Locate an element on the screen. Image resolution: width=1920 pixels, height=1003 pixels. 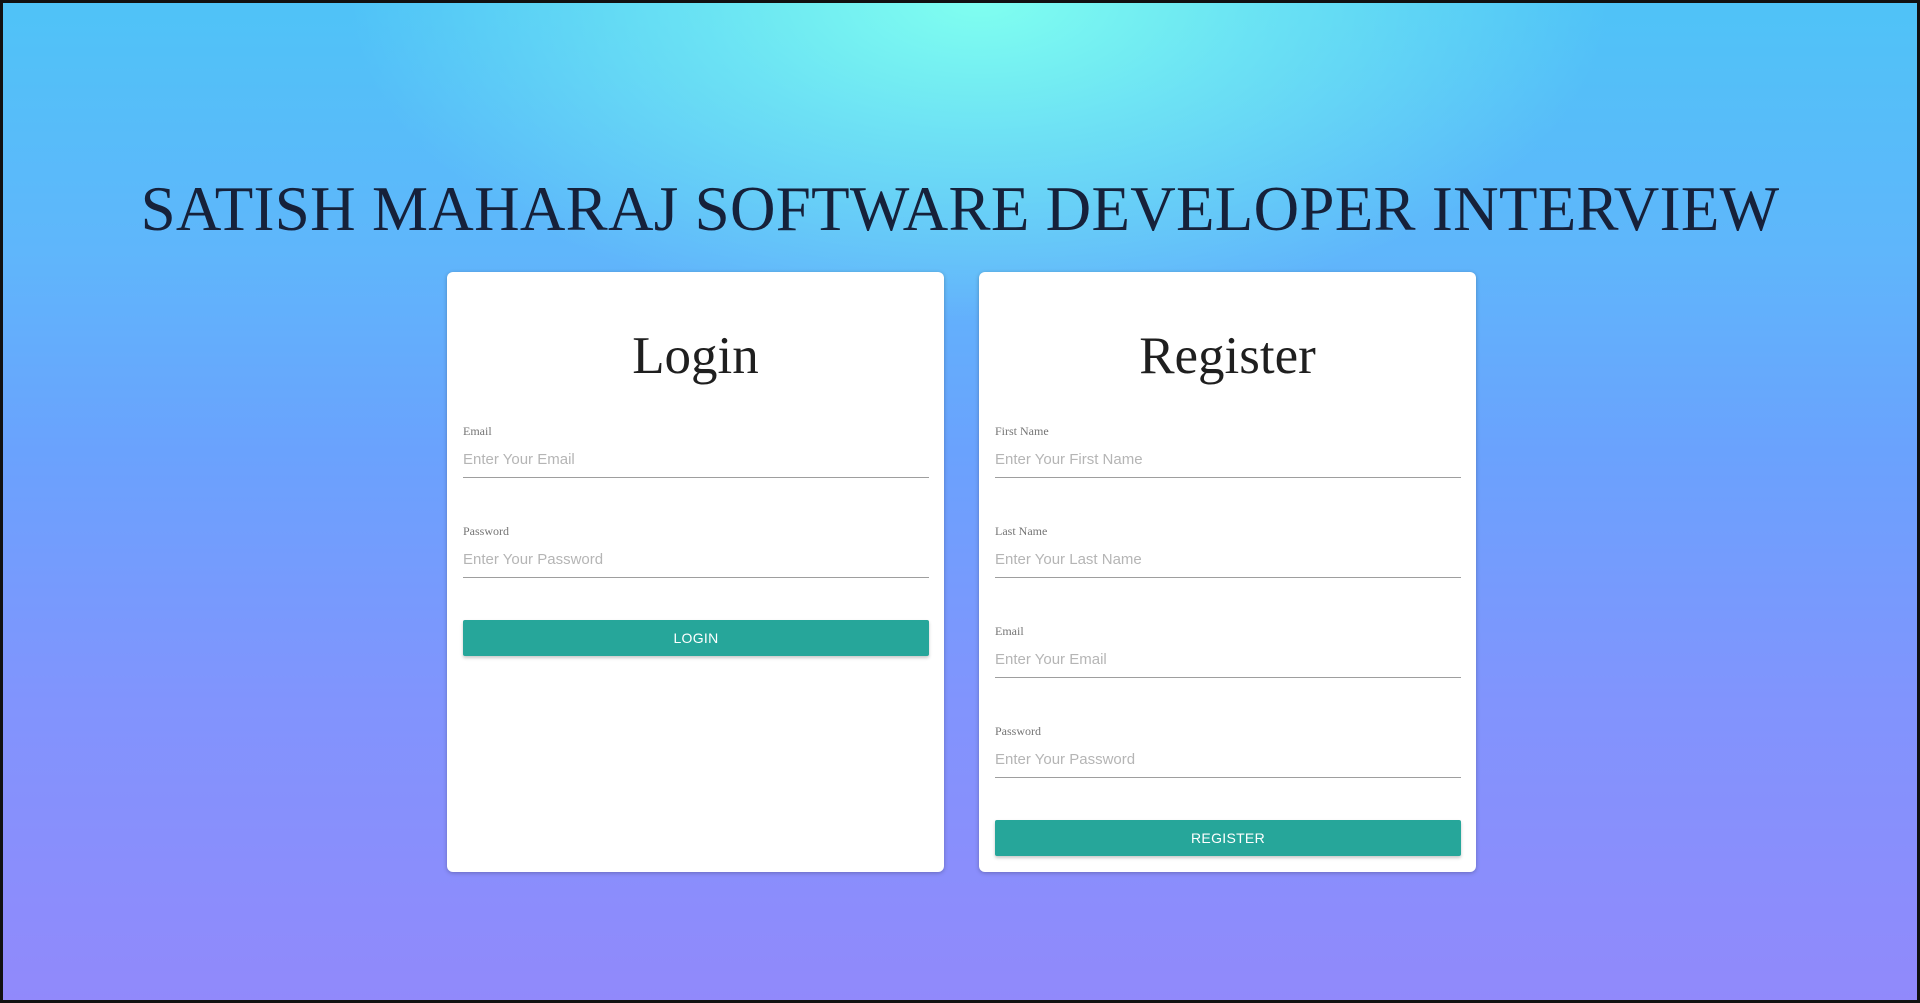
login-title: Login is located at coordinates (695, 356).